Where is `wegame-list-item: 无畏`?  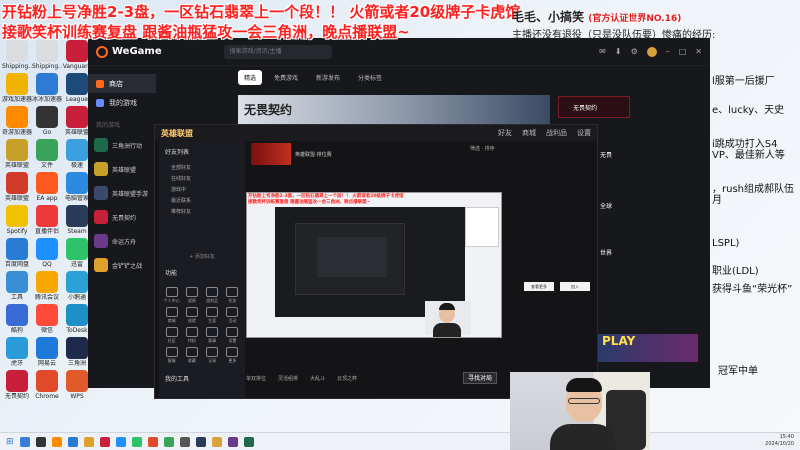
wegame-list-item: 无畏 is located at coordinates (606, 154).